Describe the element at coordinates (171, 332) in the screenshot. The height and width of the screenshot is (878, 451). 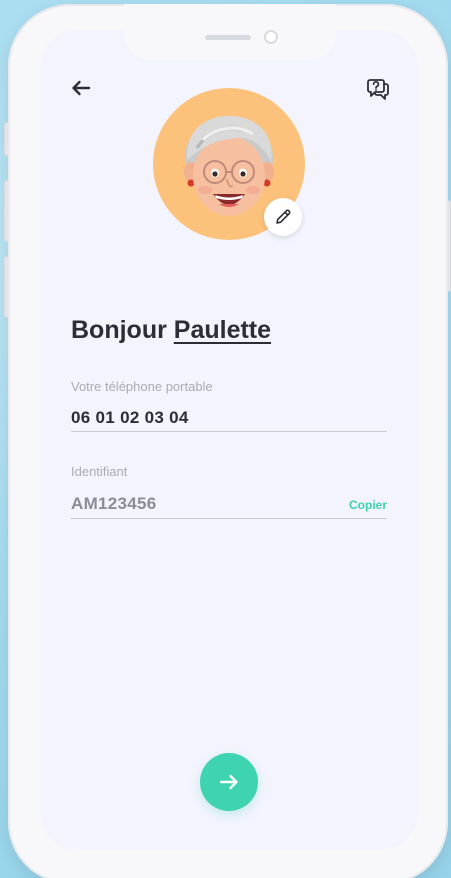
I see `greeting-title: Bonjour Paulette` at that location.